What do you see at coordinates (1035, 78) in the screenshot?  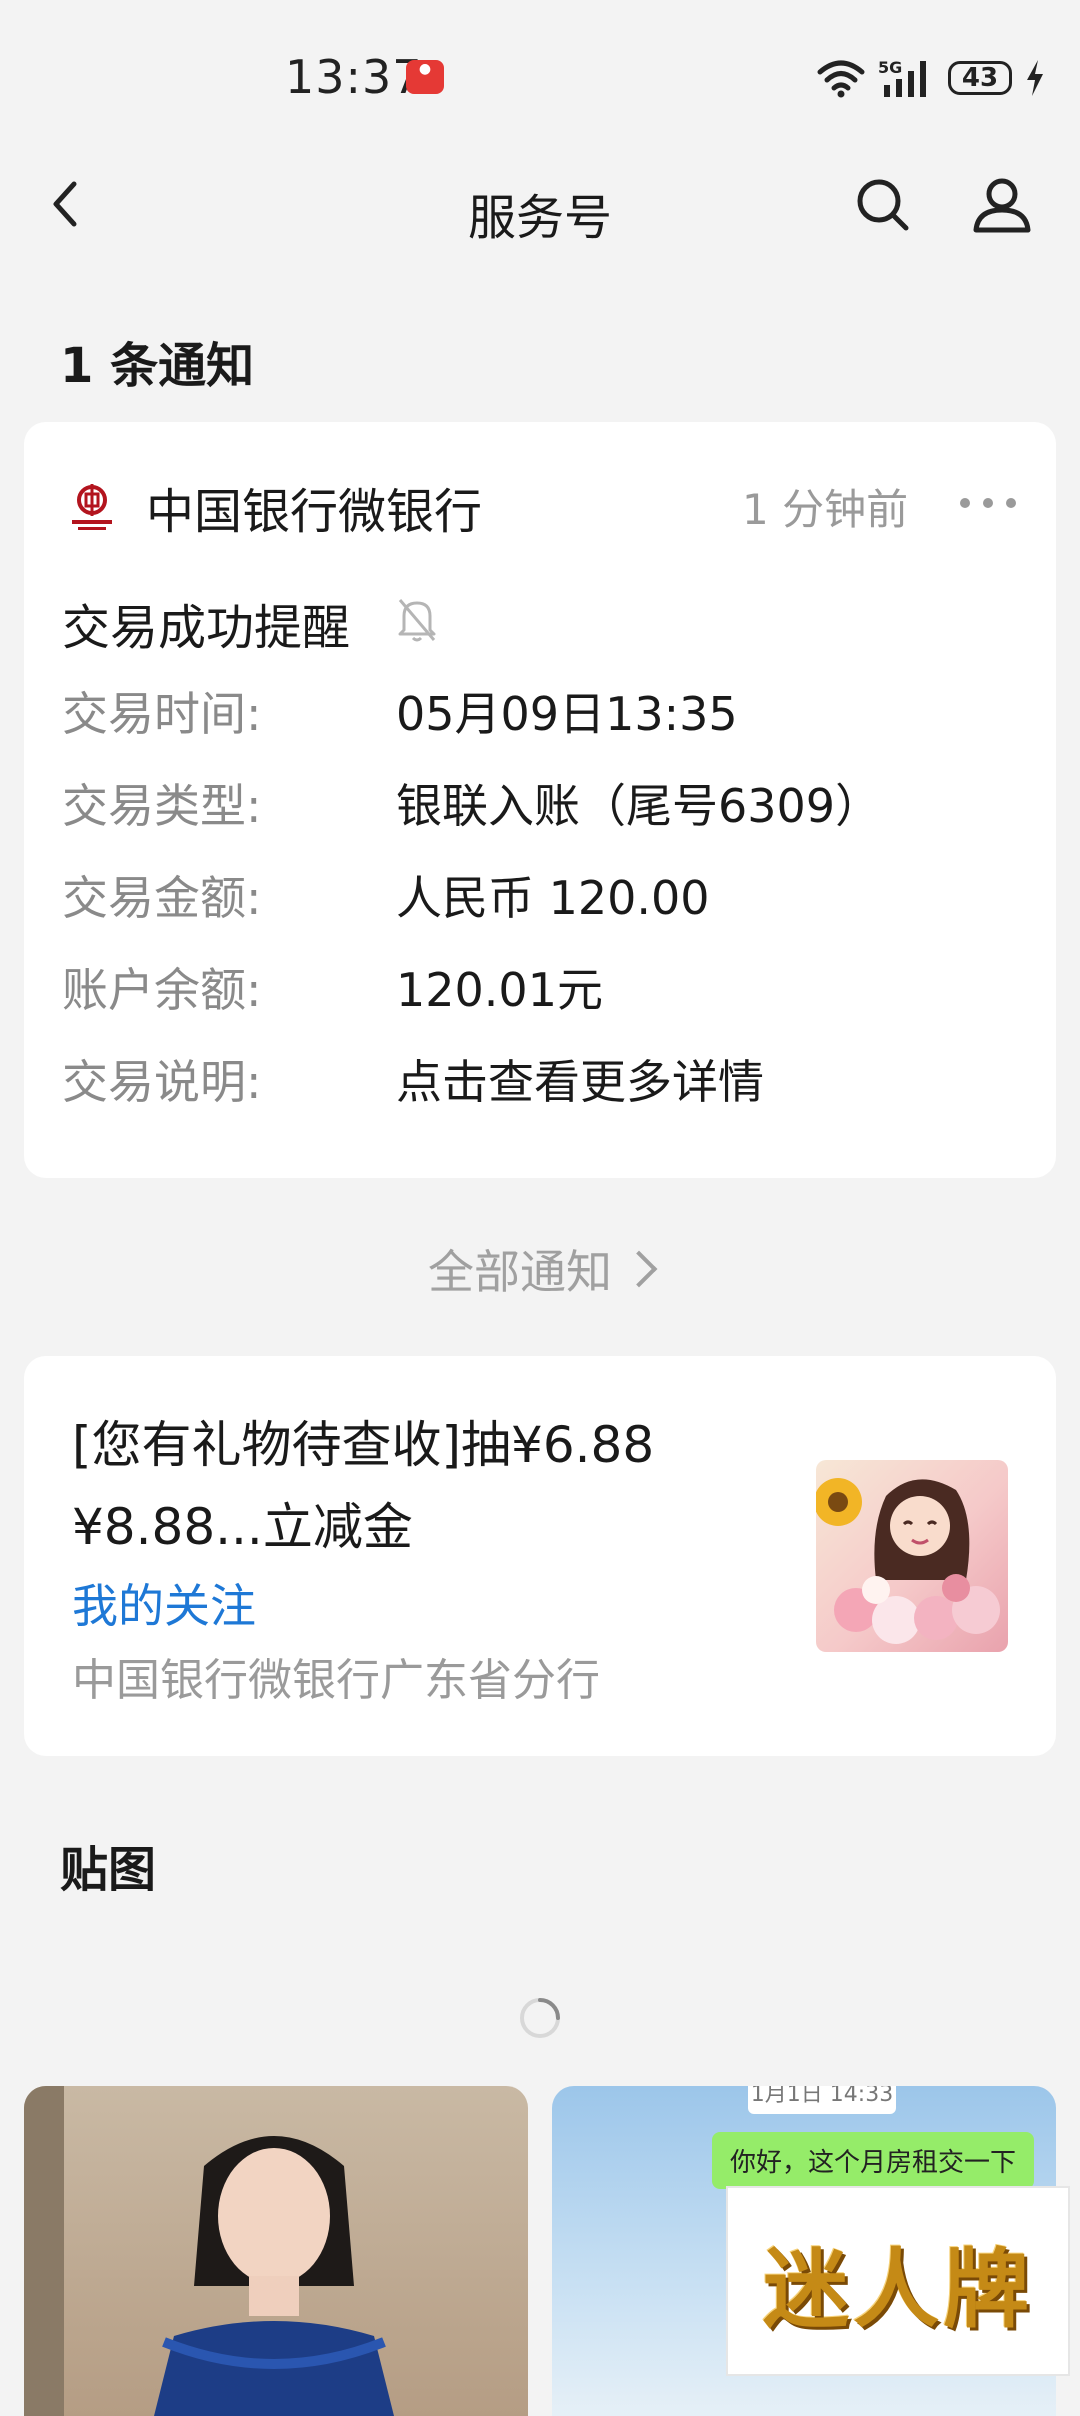 I see `charging-icon` at bounding box center [1035, 78].